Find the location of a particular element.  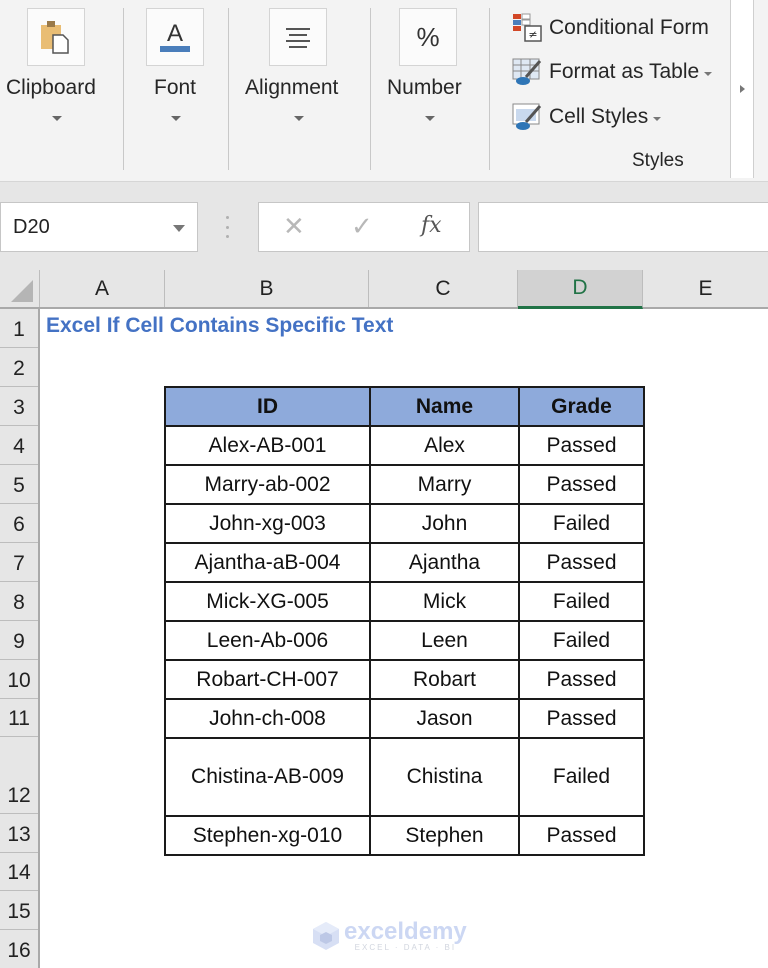

column-header-c: C is located at coordinates (443, 288).